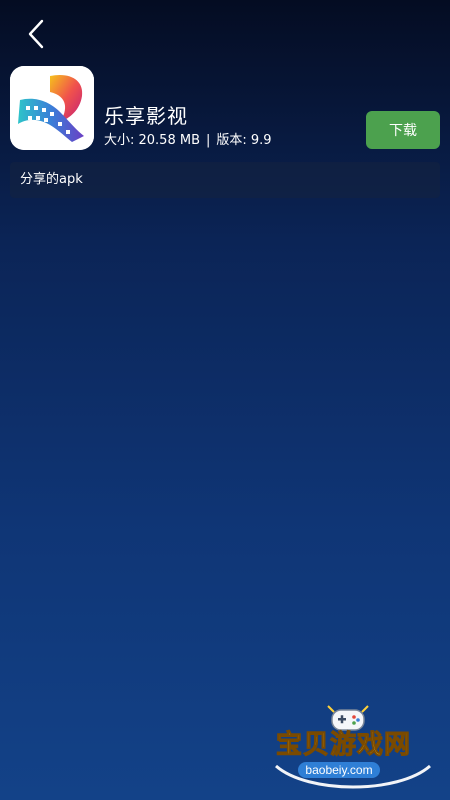  Describe the element at coordinates (339, 770) in the screenshot. I see `watermark-url: baobeiy.com` at that location.